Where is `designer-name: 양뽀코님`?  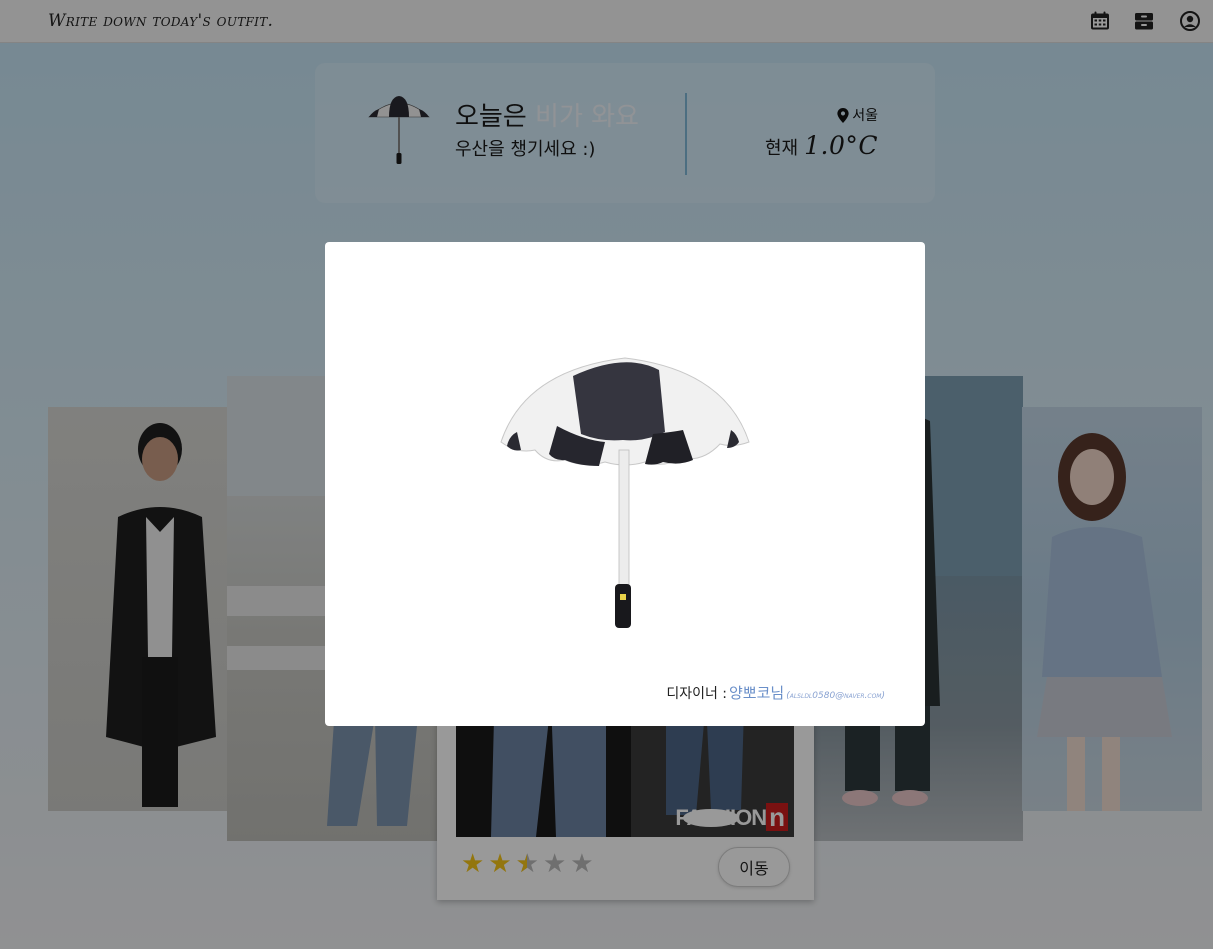 designer-name: 양뽀코님 is located at coordinates (756, 692).